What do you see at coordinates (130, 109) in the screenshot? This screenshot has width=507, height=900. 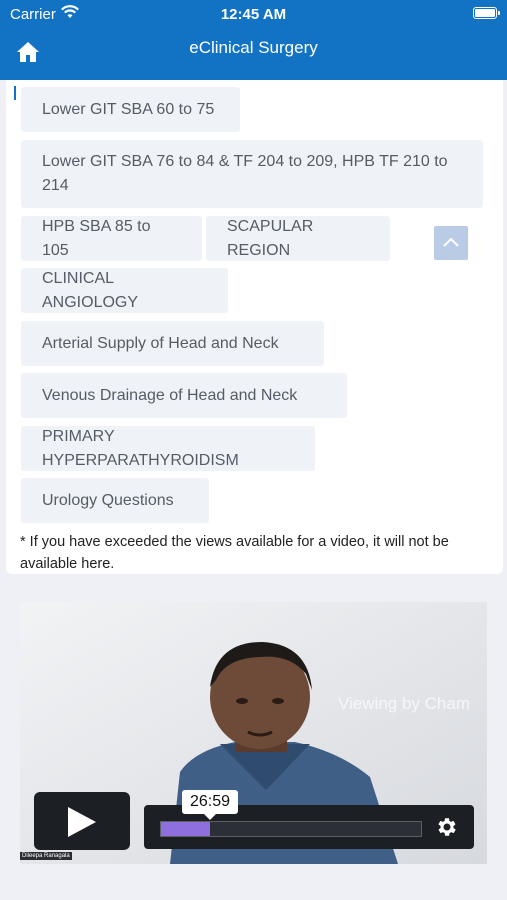 I see `topic-chip: Lower GIT SBA 60 to 75` at bounding box center [130, 109].